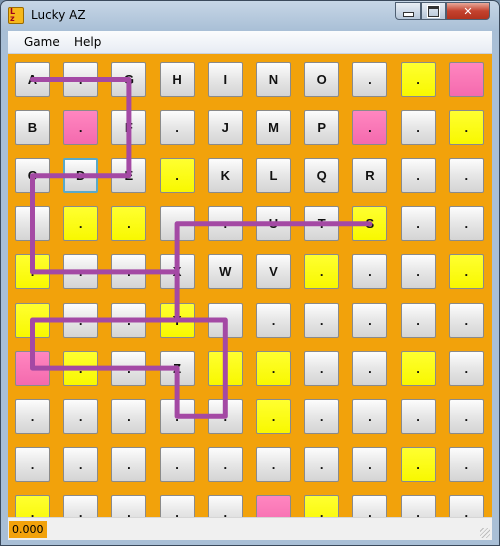  I want to click on board-cell-r3-c6: T, so click(322, 224).